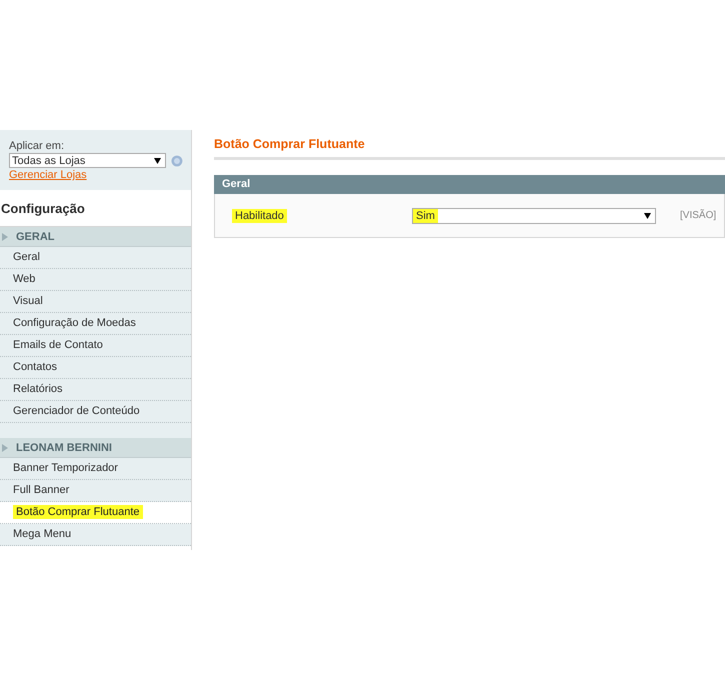 The image size is (725, 680). What do you see at coordinates (534, 216) in the screenshot?
I see `enabled-select: Sim` at bounding box center [534, 216].